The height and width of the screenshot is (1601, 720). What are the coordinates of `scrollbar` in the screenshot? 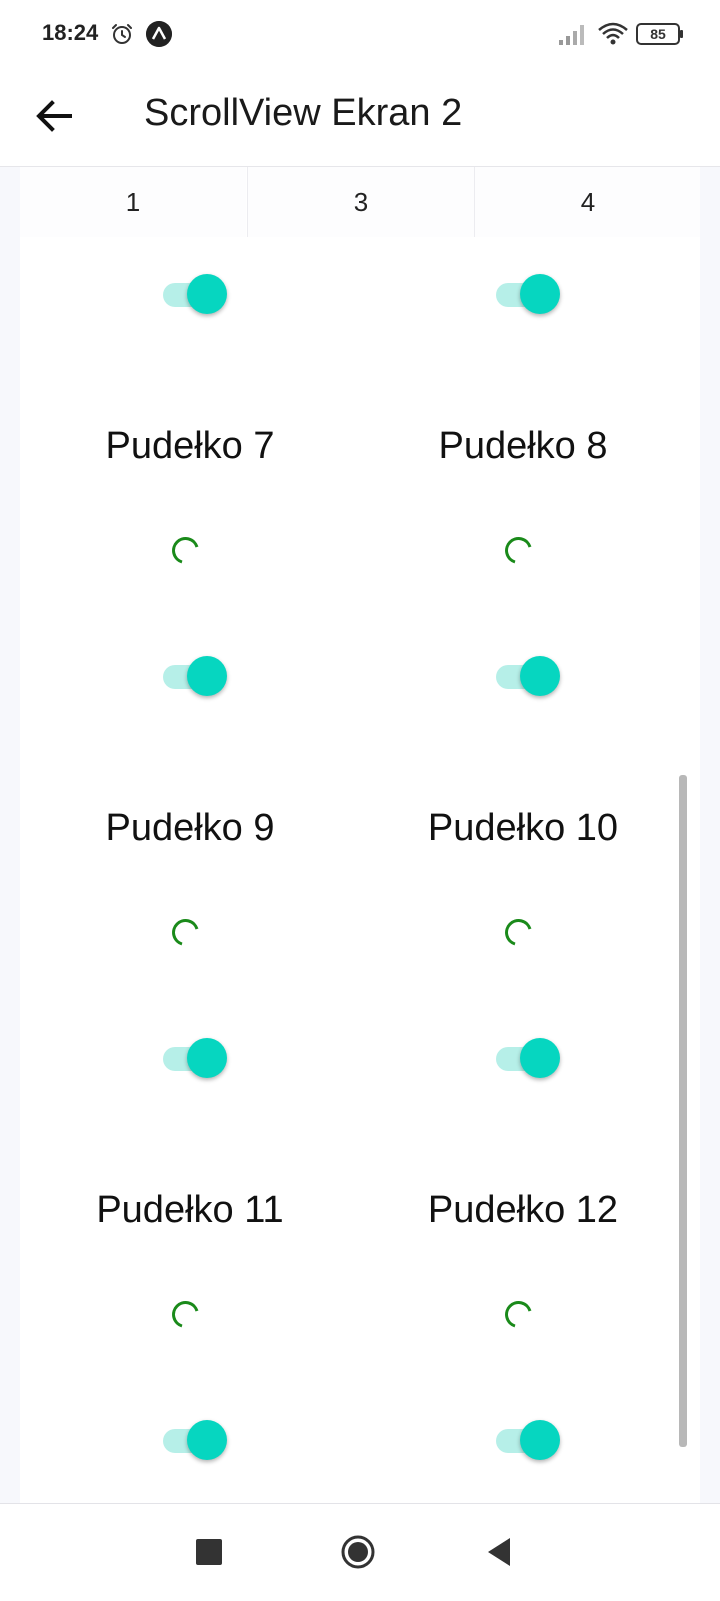 It's located at (683, 1111).